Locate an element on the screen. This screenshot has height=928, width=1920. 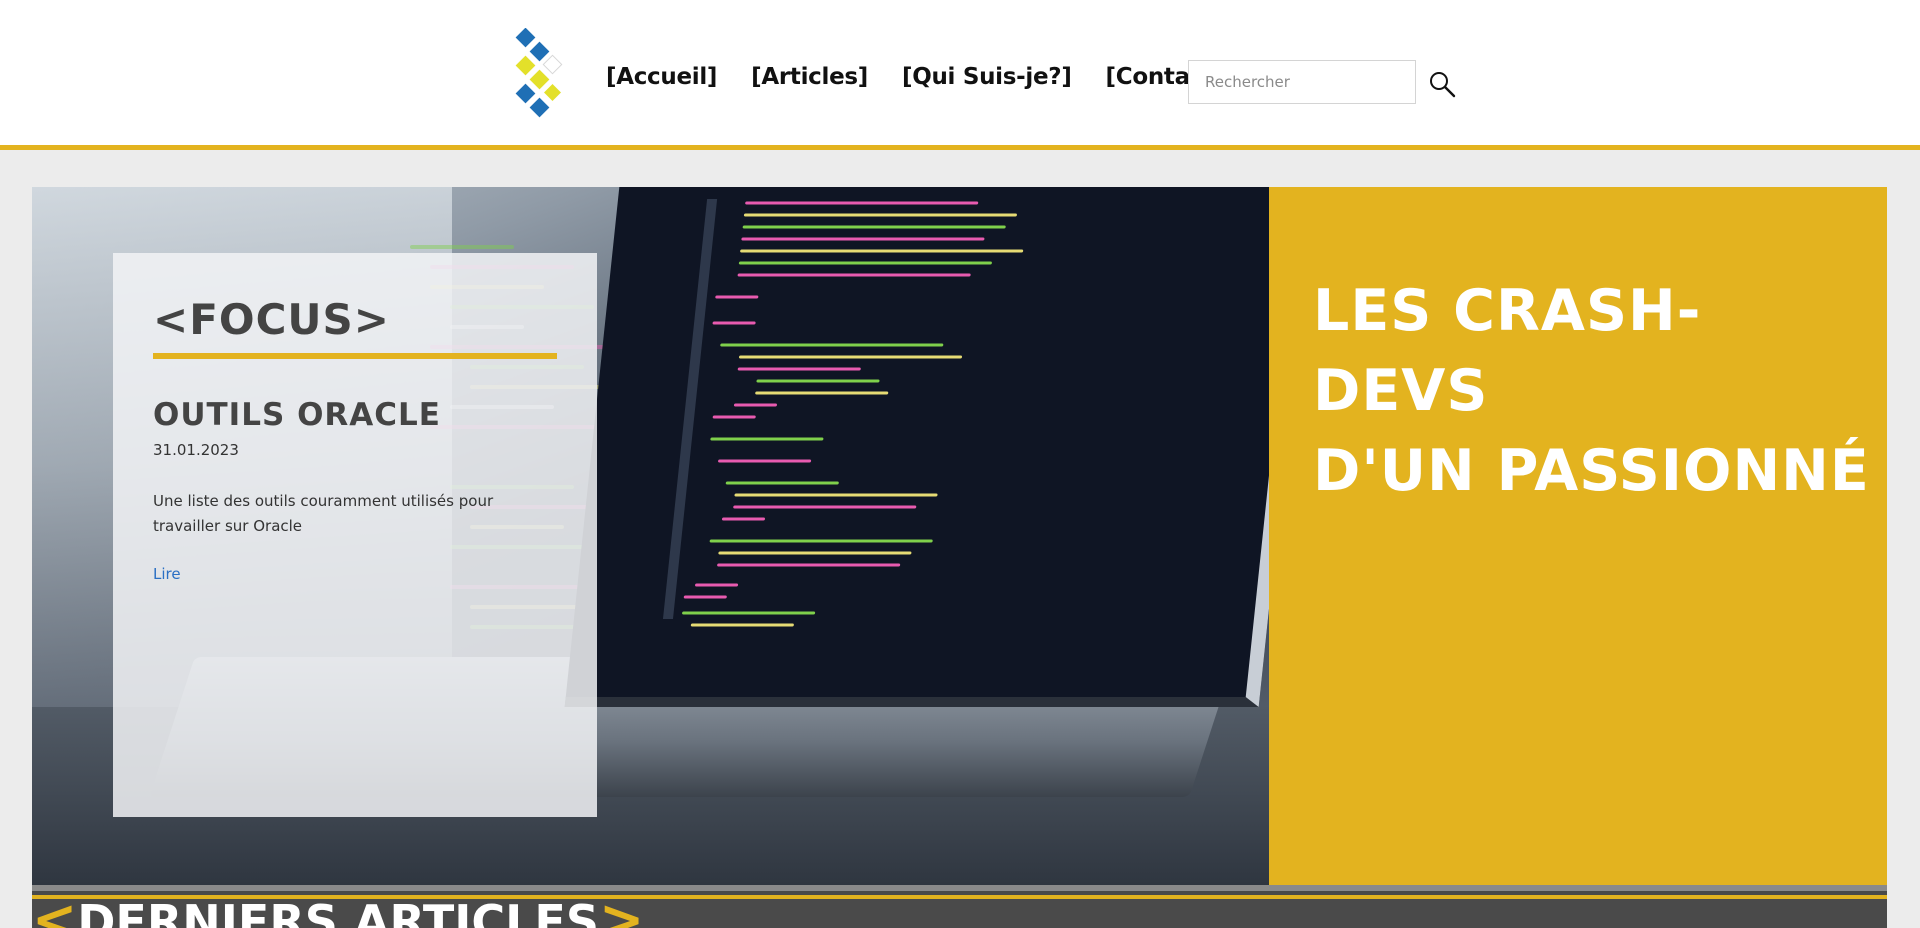
featured-article-date: 31.01.2023 is located at coordinates (196, 450).